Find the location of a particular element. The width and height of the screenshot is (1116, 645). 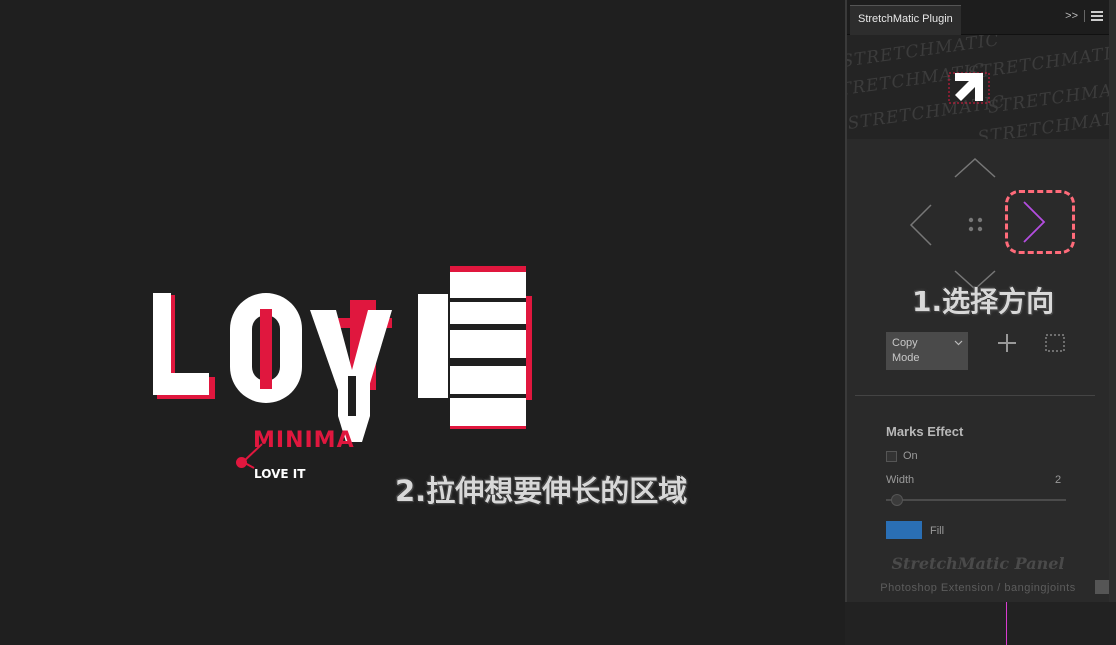

arrow-right-button is located at coordinates (1040, 222).